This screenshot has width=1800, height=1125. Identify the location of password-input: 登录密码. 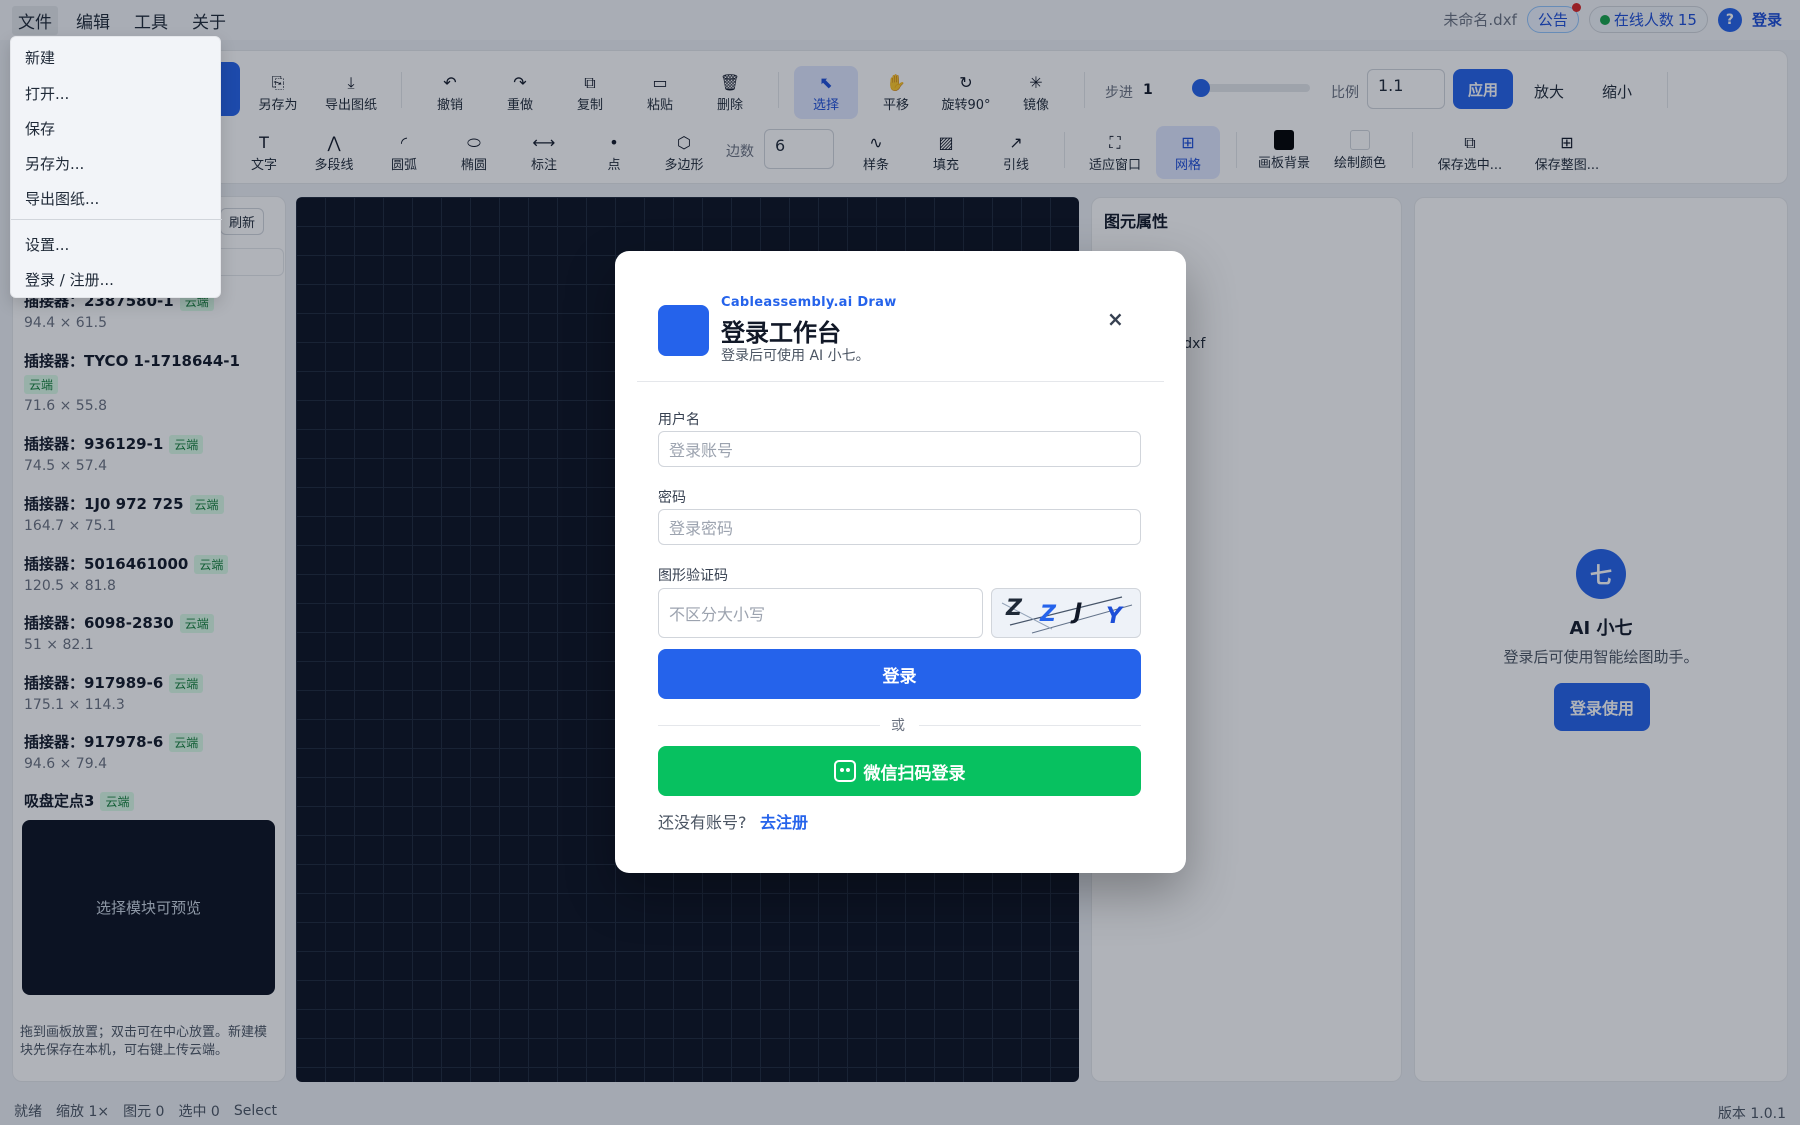
(899, 527).